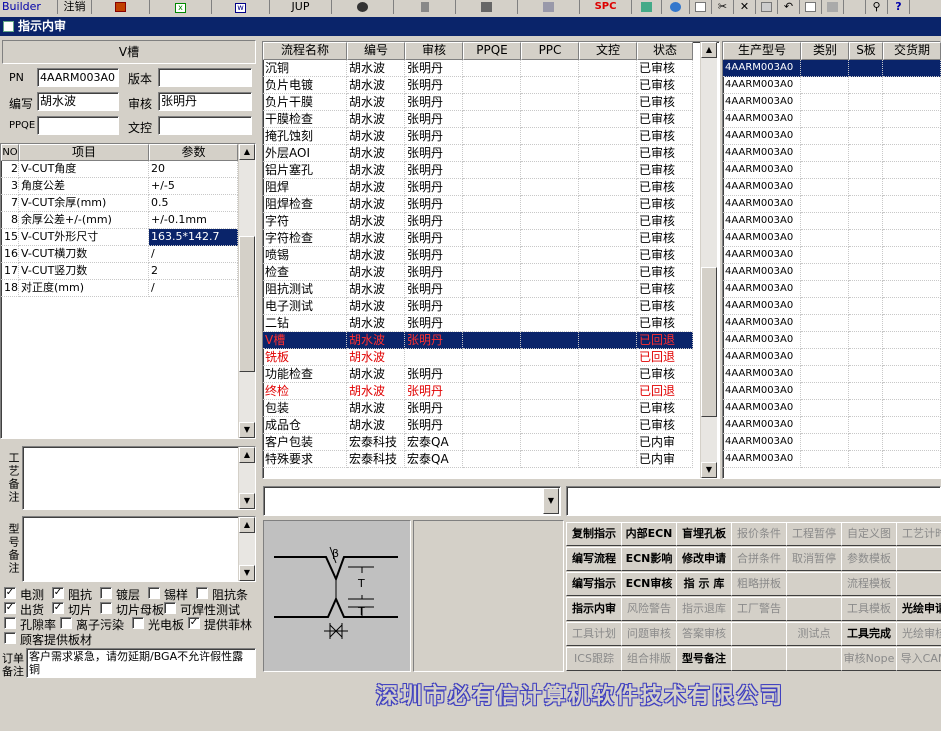  I want to click on action-button: 复制指示, so click(594, 534).